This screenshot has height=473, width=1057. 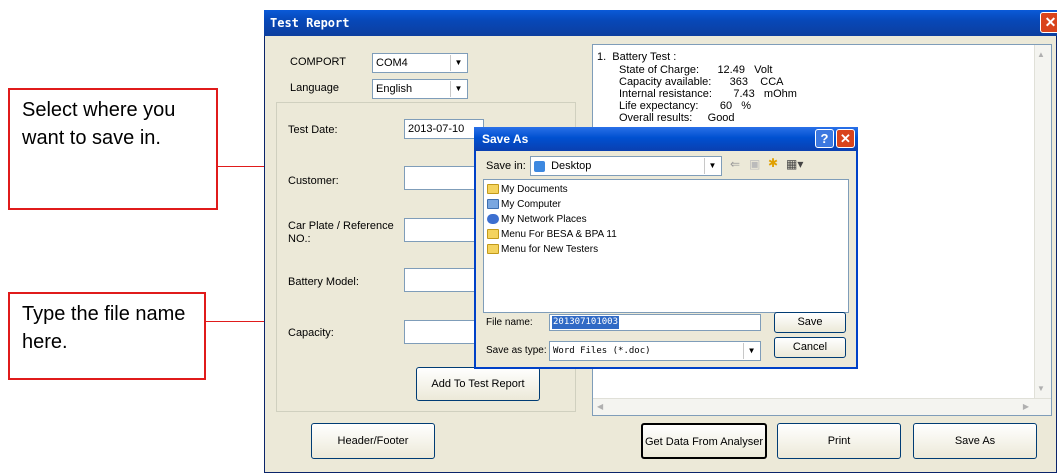 I want to click on test-date-field: 2013-07-10, so click(x=444, y=129).